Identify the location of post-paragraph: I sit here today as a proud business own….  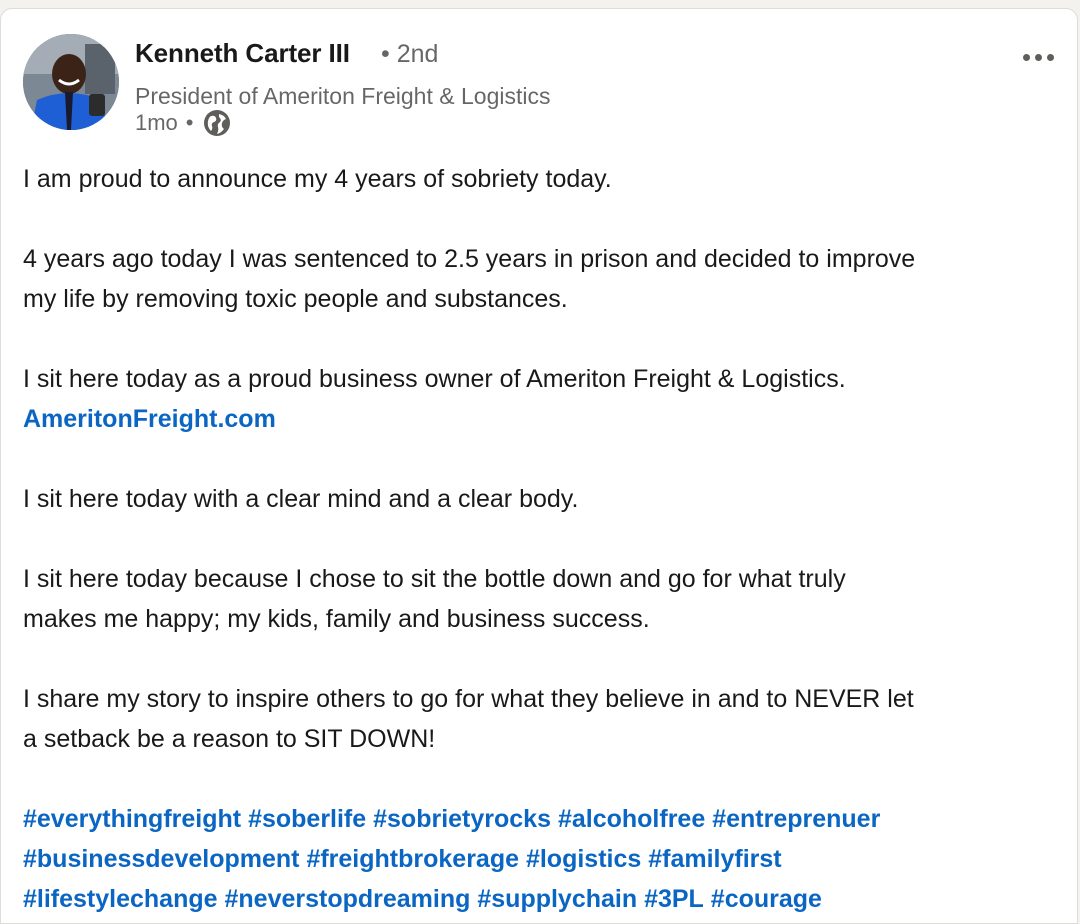
(545, 399).